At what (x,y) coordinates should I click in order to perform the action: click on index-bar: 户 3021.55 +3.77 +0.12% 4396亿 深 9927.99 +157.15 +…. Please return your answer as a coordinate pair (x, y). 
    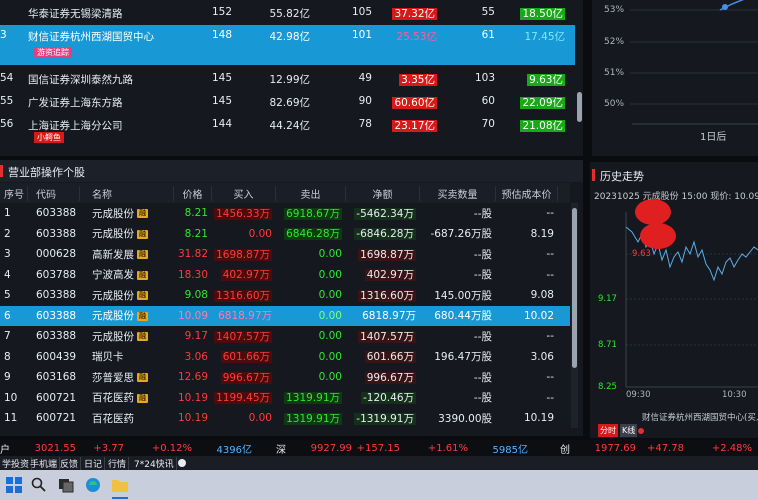
    Looking at the image, I should click on (379, 448).